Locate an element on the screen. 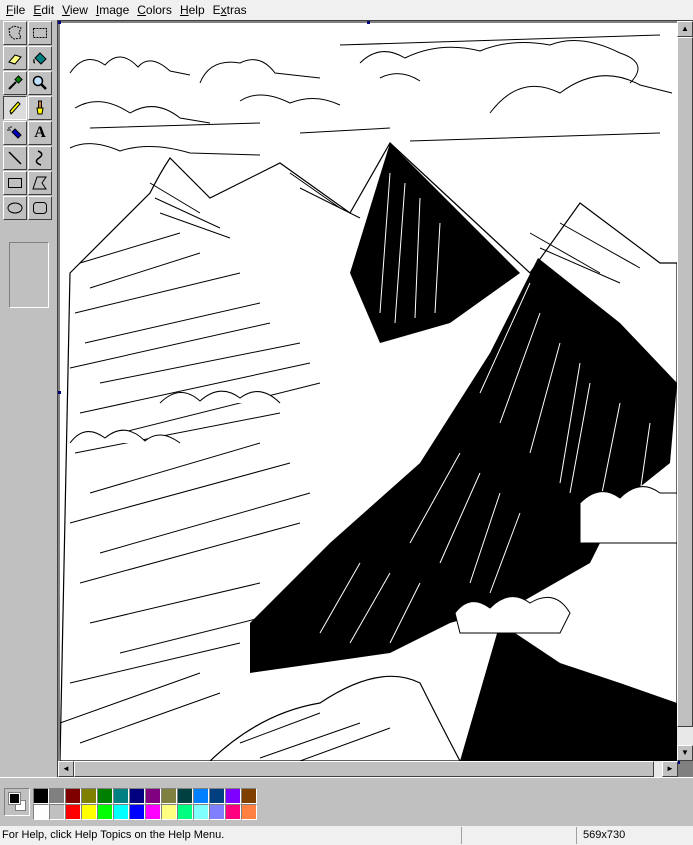 This screenshot has height=845, width=693. magnifier-icon is located at coordinates (39, 82).